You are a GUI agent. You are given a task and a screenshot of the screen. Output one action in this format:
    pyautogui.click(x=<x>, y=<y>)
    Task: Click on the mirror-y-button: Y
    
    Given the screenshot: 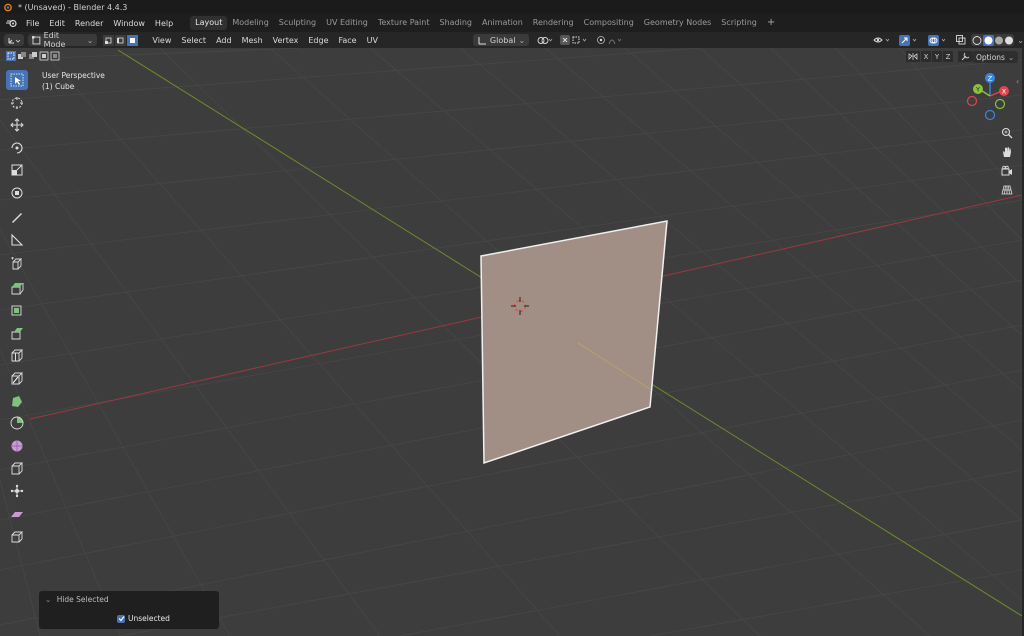 What is the action you would take?
    pyautogui.click(x=937, y=56)
    